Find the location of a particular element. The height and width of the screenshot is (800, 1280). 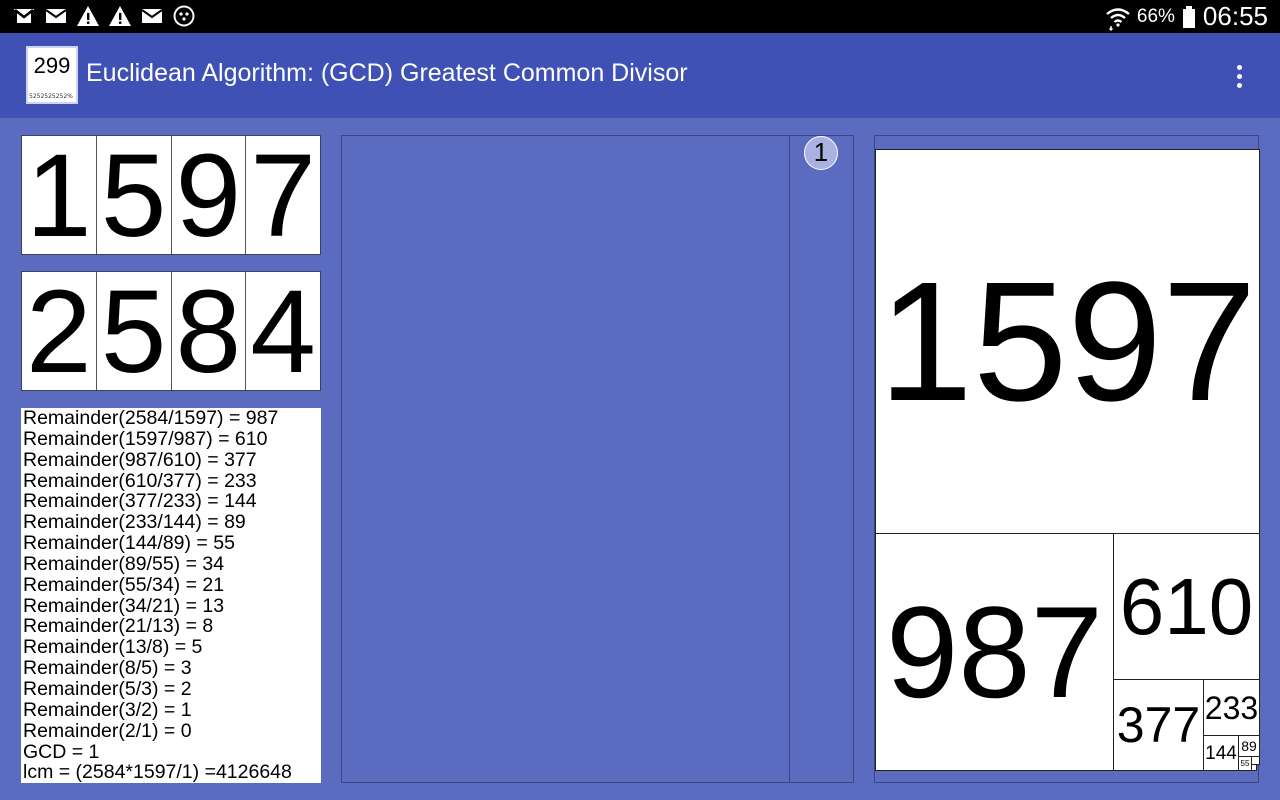

digit-a-1: 1 is located at coordinates (59, 196).